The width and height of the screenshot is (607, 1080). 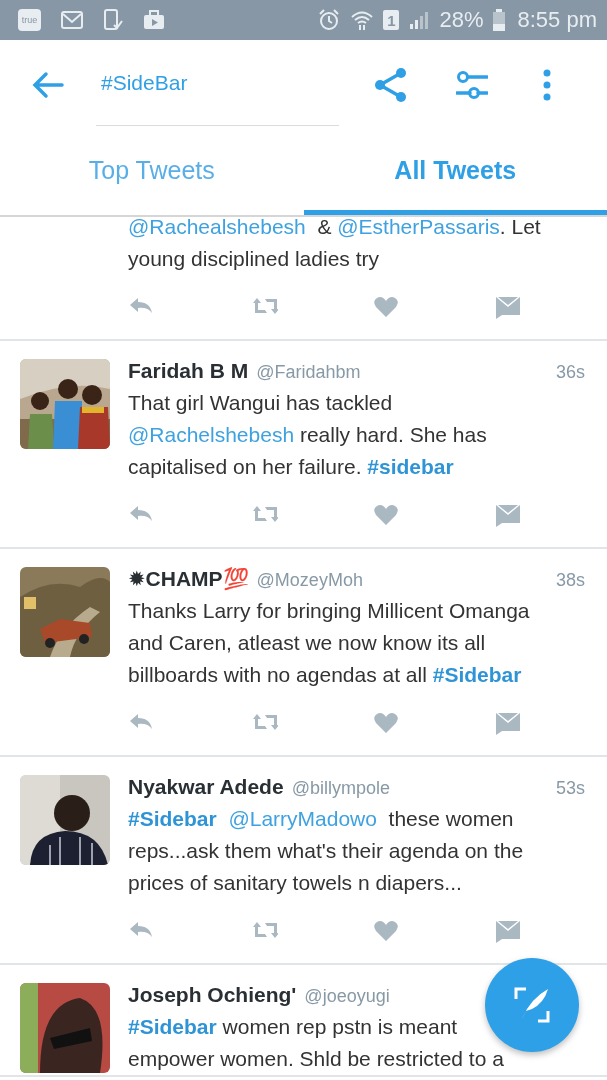 I want to click on tab: All Tweets, so click(x=455, y=172).